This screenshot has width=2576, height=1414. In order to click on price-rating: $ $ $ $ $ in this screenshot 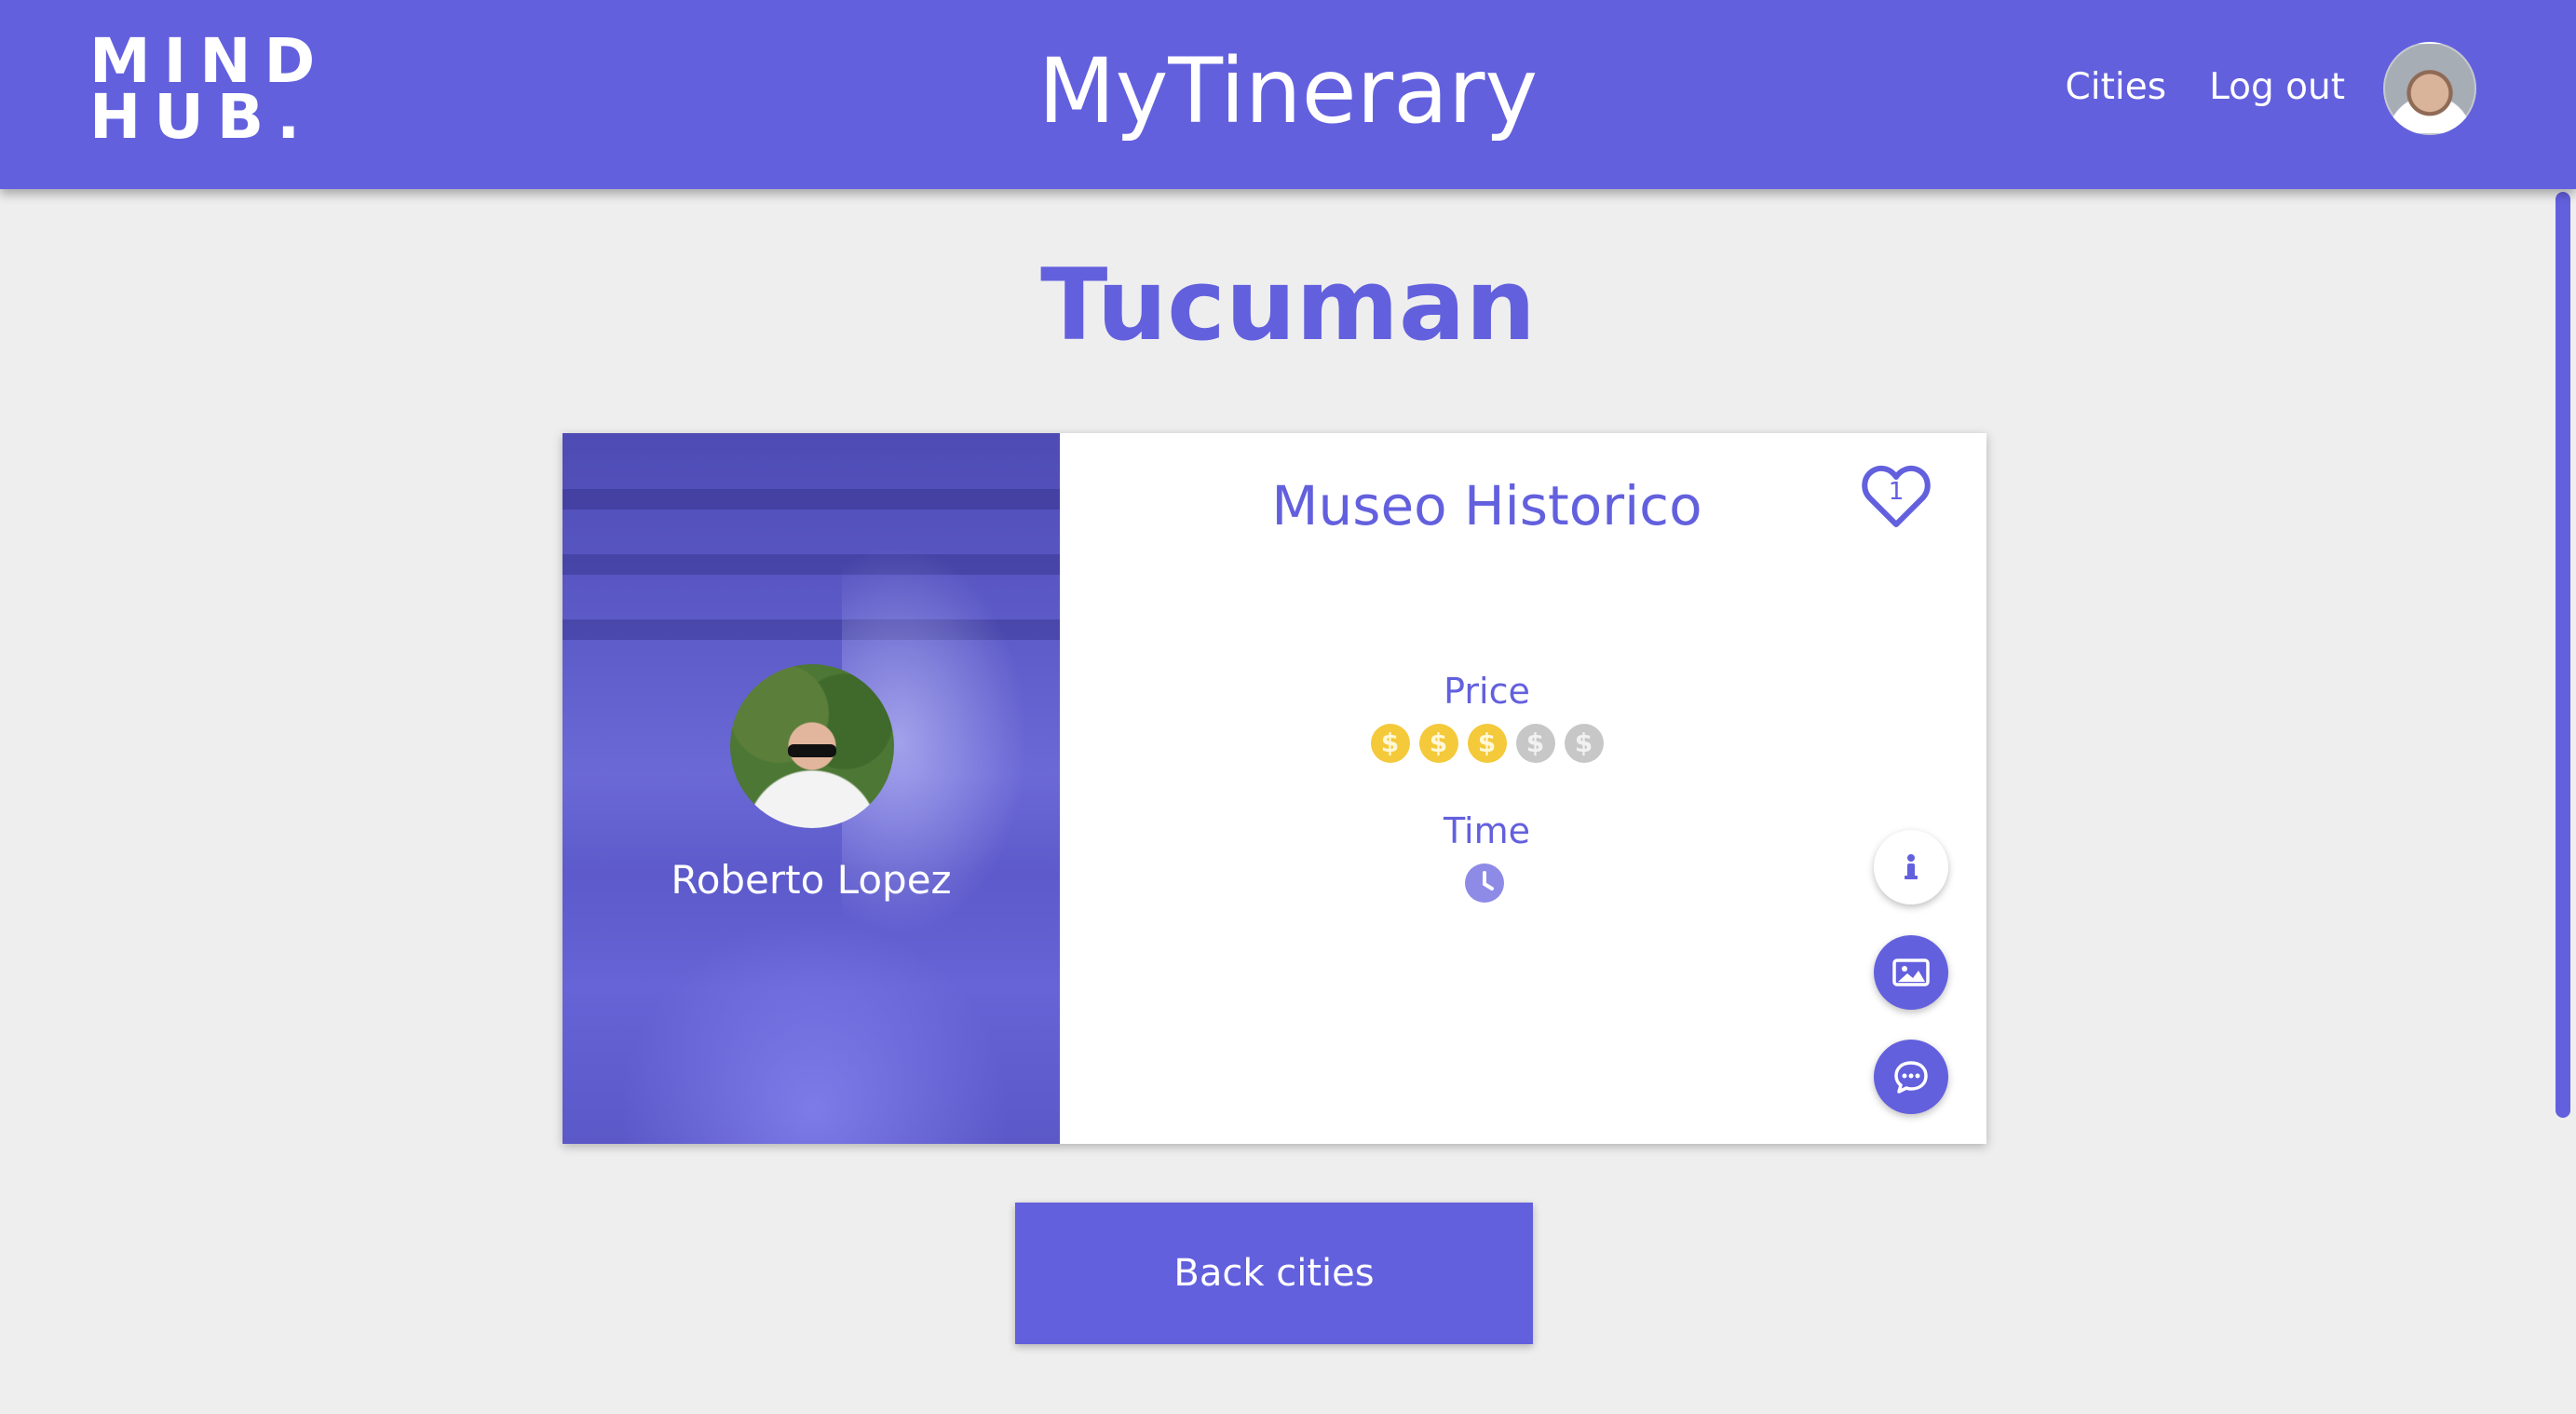, I will do `click(1487, 744)`.